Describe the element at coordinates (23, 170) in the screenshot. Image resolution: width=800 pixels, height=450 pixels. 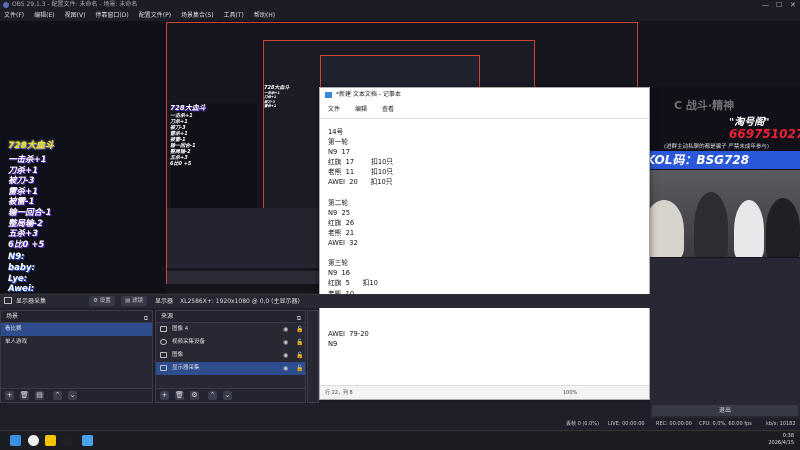
I see `overlay-line: 刀杀+1` at that location.